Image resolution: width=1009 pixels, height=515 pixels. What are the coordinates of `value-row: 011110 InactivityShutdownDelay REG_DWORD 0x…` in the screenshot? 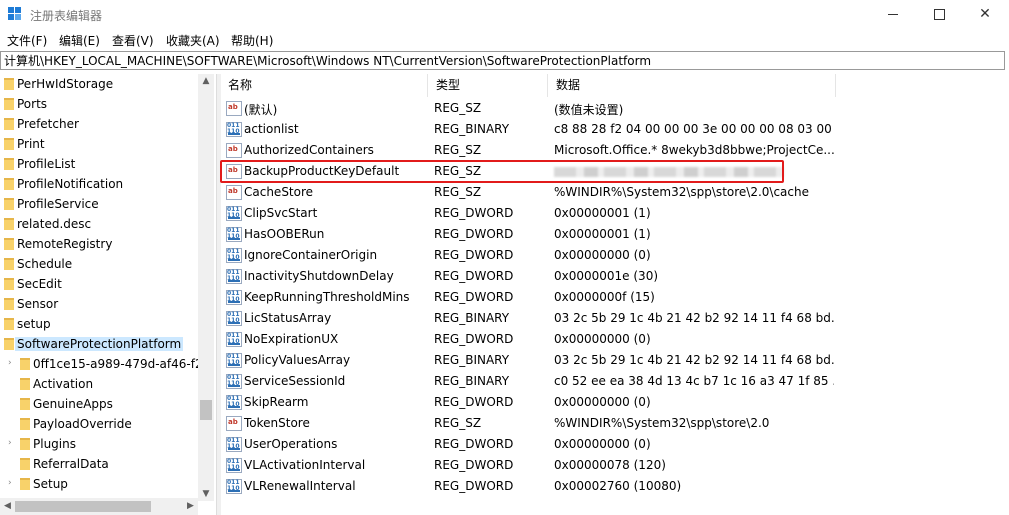 It's located at (614, 276).